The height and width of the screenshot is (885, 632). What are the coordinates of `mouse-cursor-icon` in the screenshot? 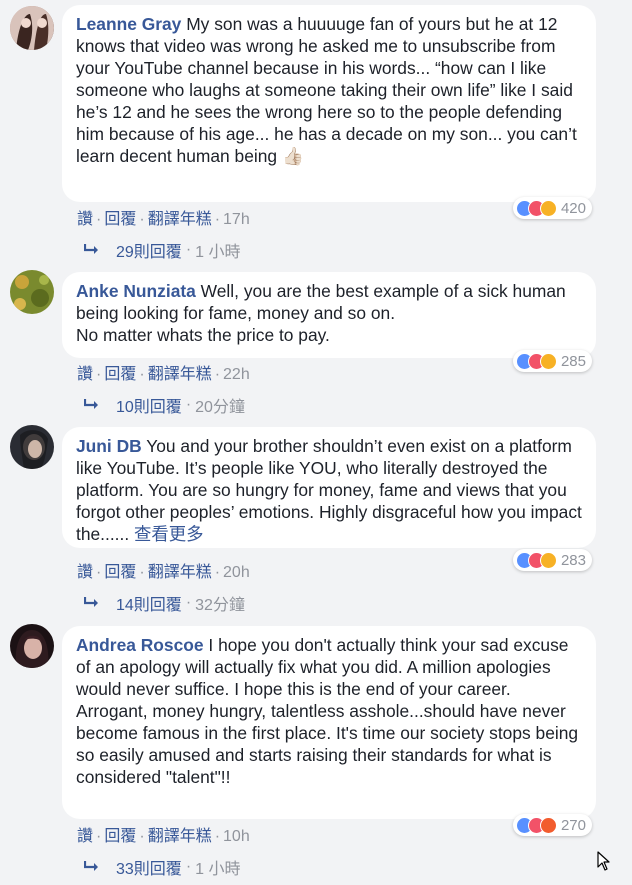 It's located at (603, 861).